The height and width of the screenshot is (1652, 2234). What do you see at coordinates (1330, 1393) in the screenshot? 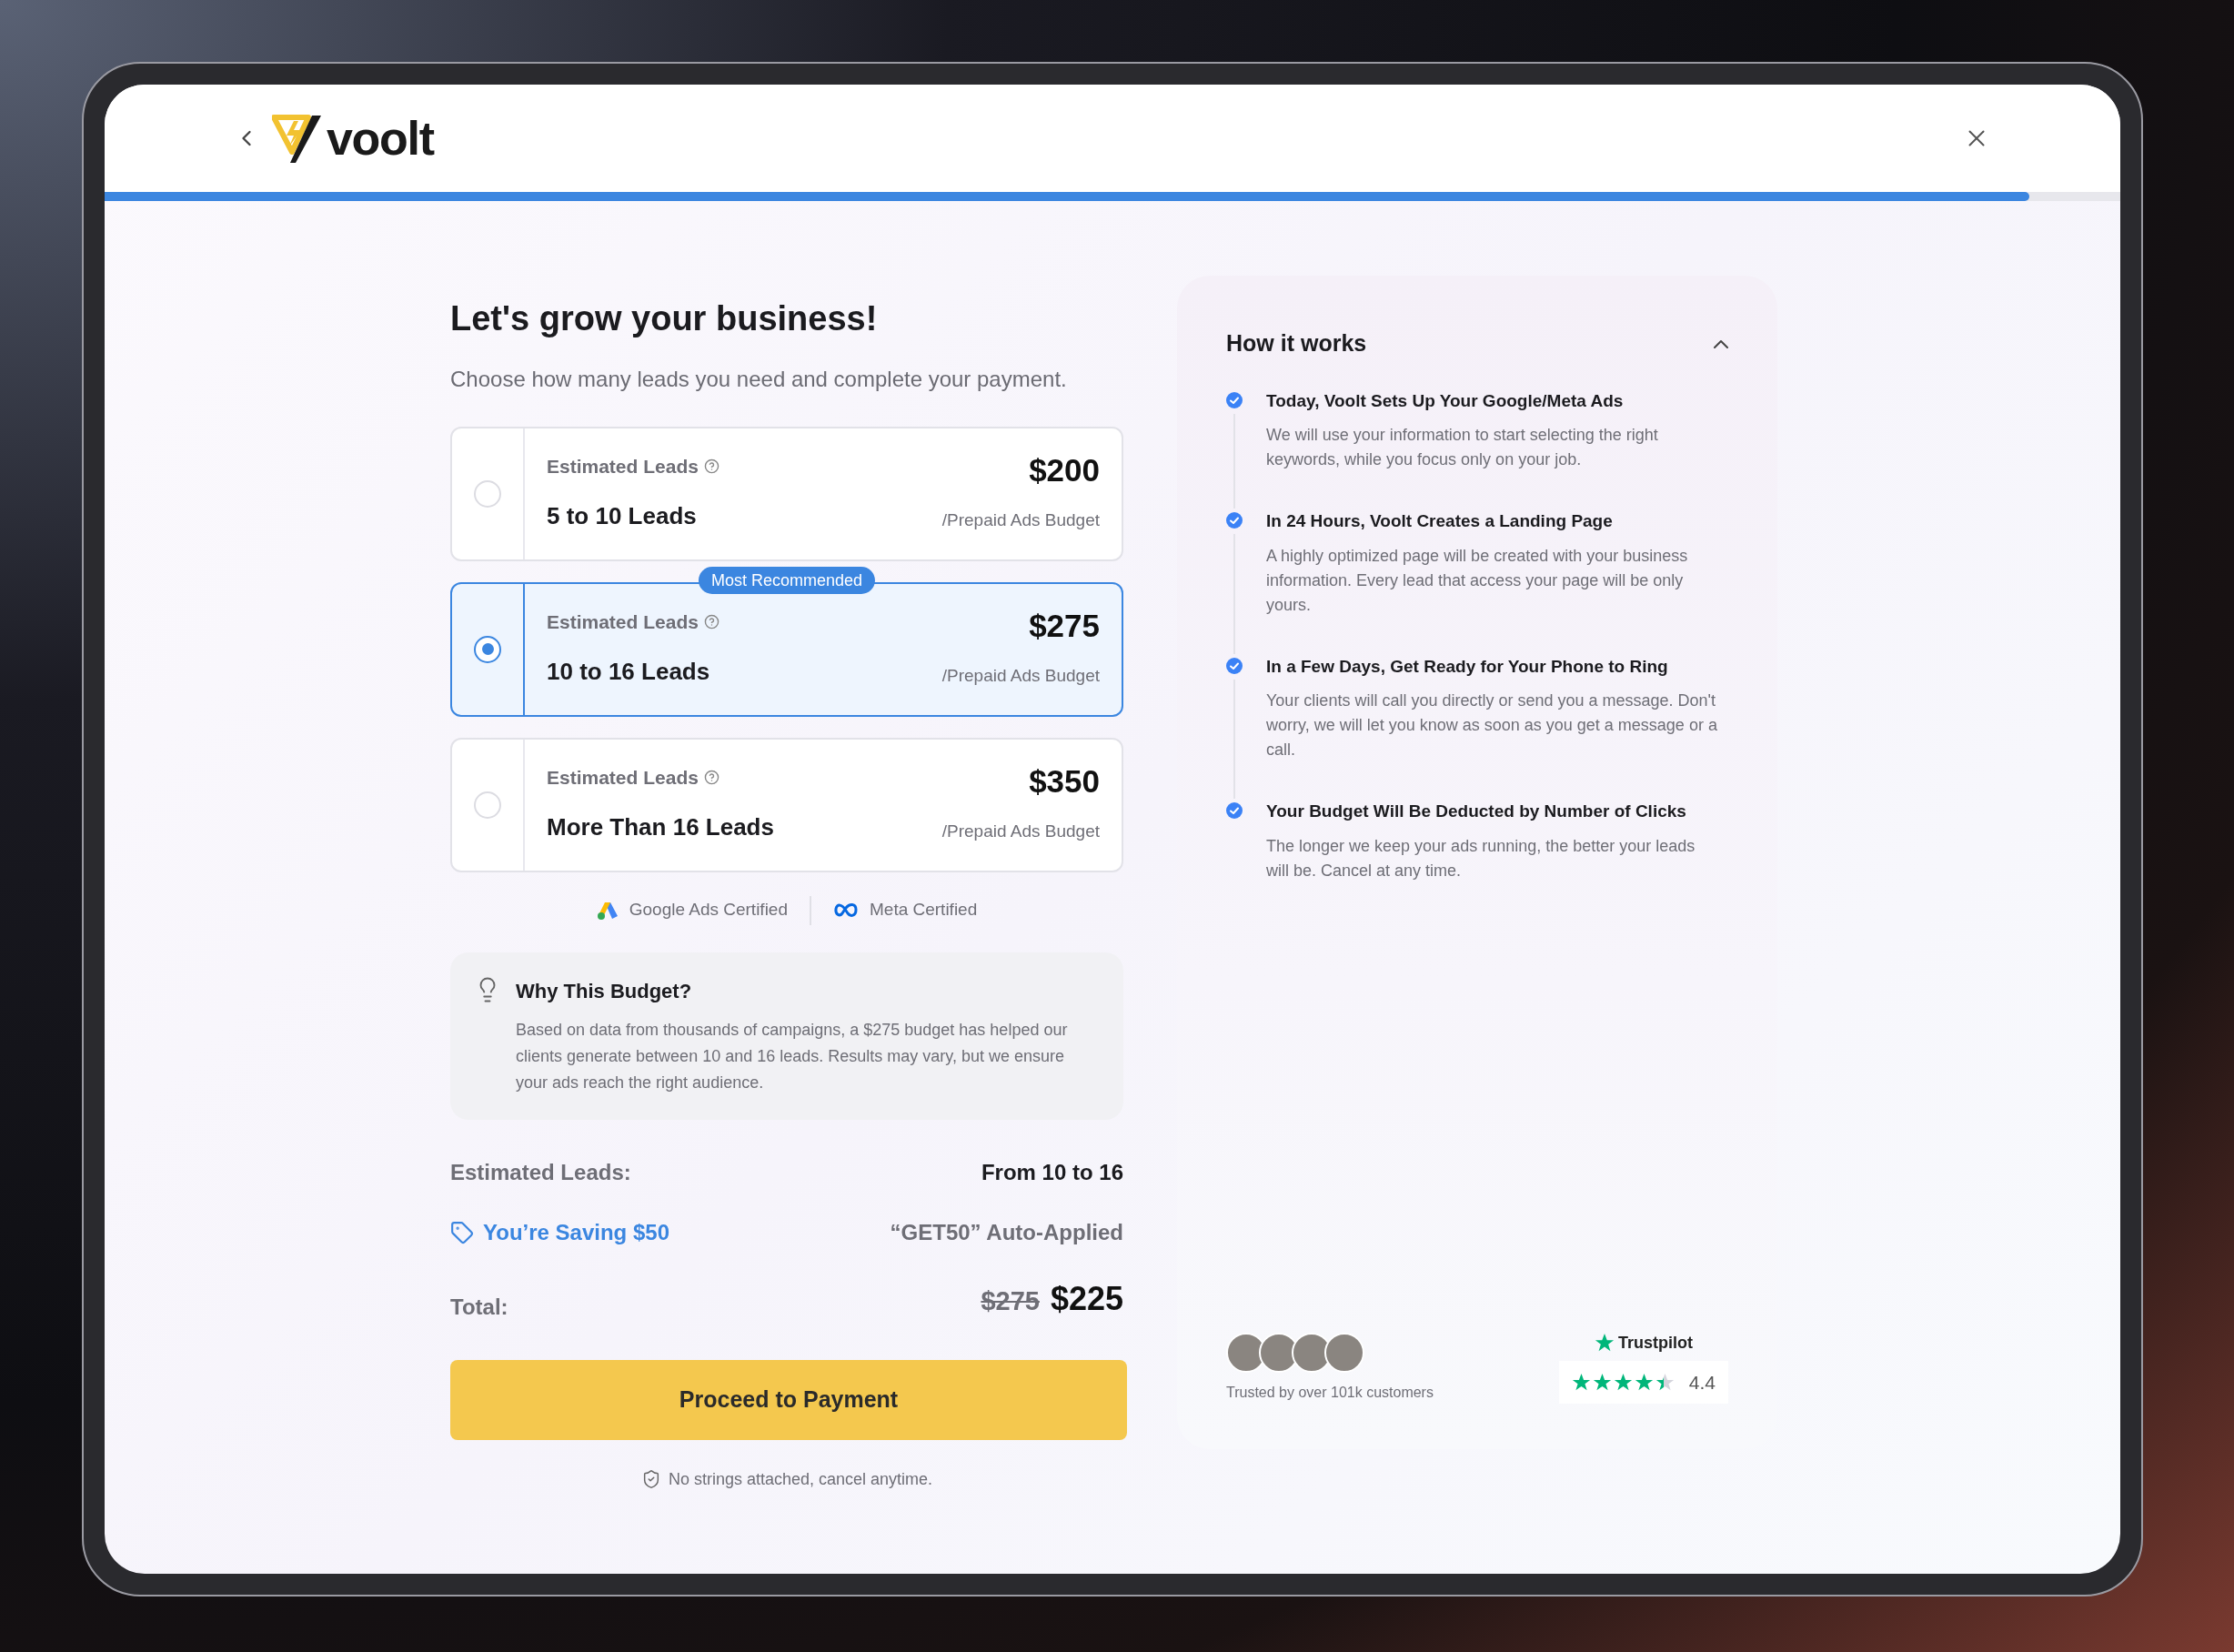
I see `trusted-text: Trusted by over 101k customers` at bounding box center [1330, 1393].